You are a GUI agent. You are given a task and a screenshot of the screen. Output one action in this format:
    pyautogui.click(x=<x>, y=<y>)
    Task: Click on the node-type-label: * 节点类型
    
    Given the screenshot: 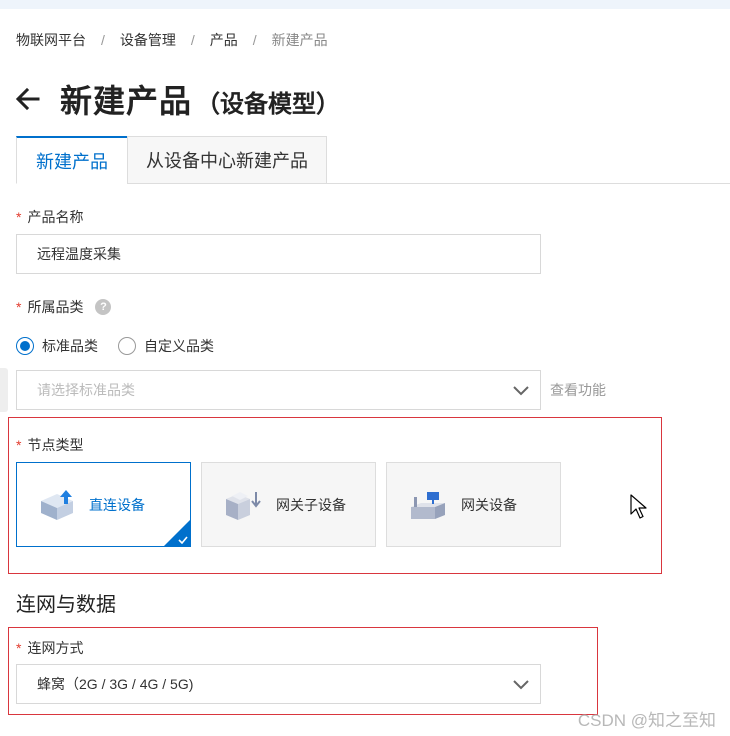 What is the action you would take?
    pyautogui.click(x=49, y=445)
    